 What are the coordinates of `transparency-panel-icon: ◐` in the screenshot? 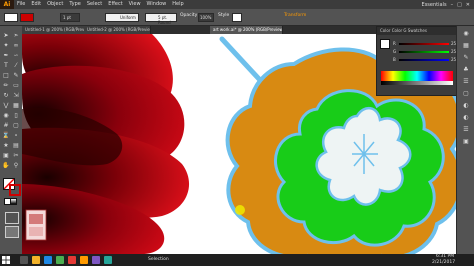 It's located at (466, 106).